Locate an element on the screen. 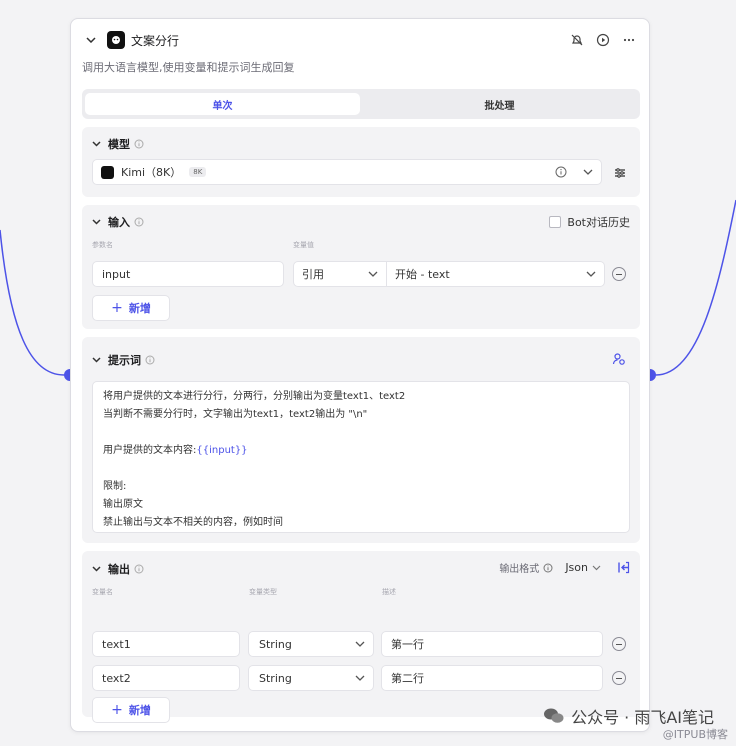 This screenshot has height=746, width=736. model-badge: 8K is located at coordinates (198, 172).